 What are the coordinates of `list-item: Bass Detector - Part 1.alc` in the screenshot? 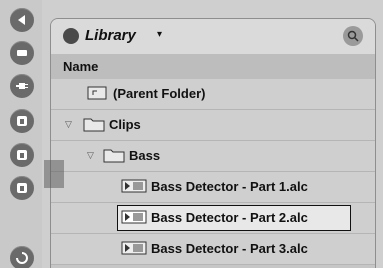 It's located at (213, 187).